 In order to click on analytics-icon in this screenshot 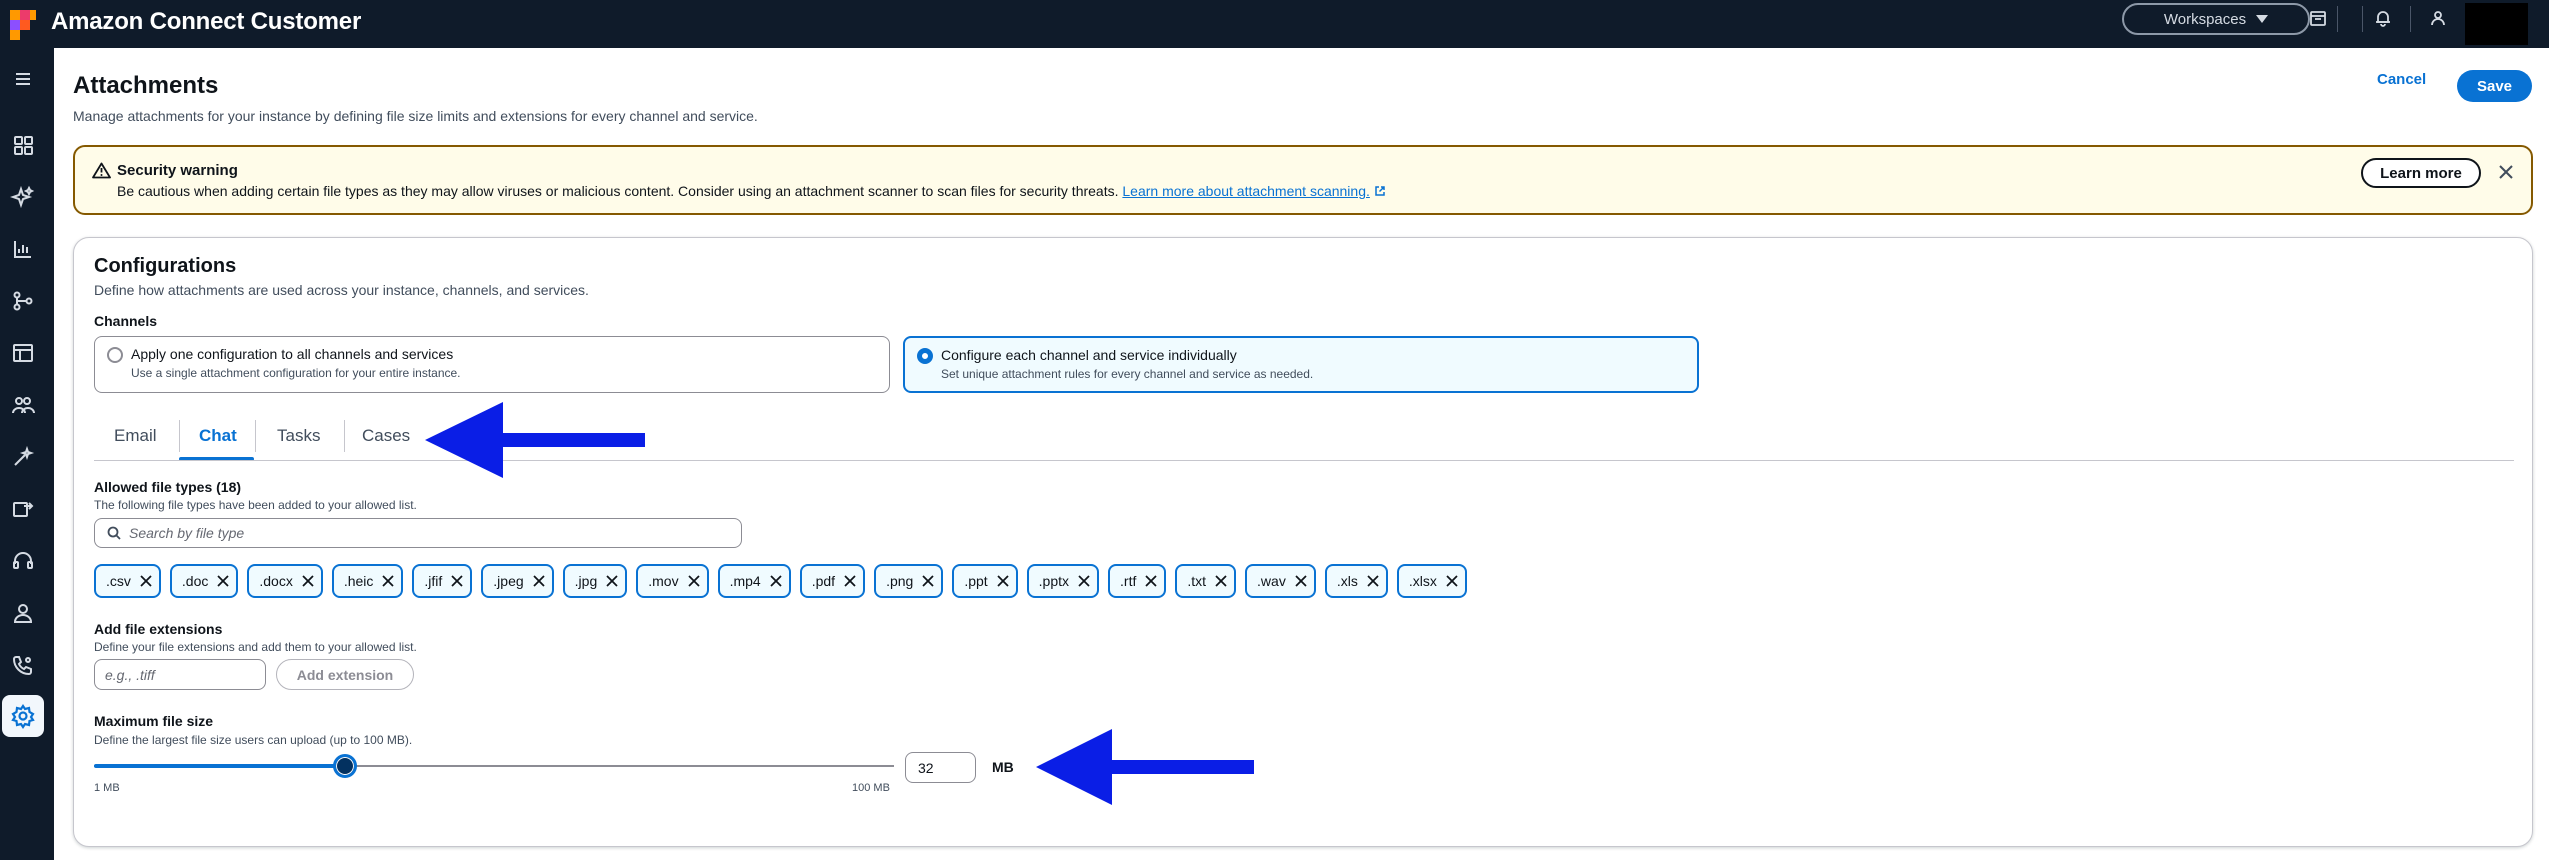, I will do `click(23, 249)`.